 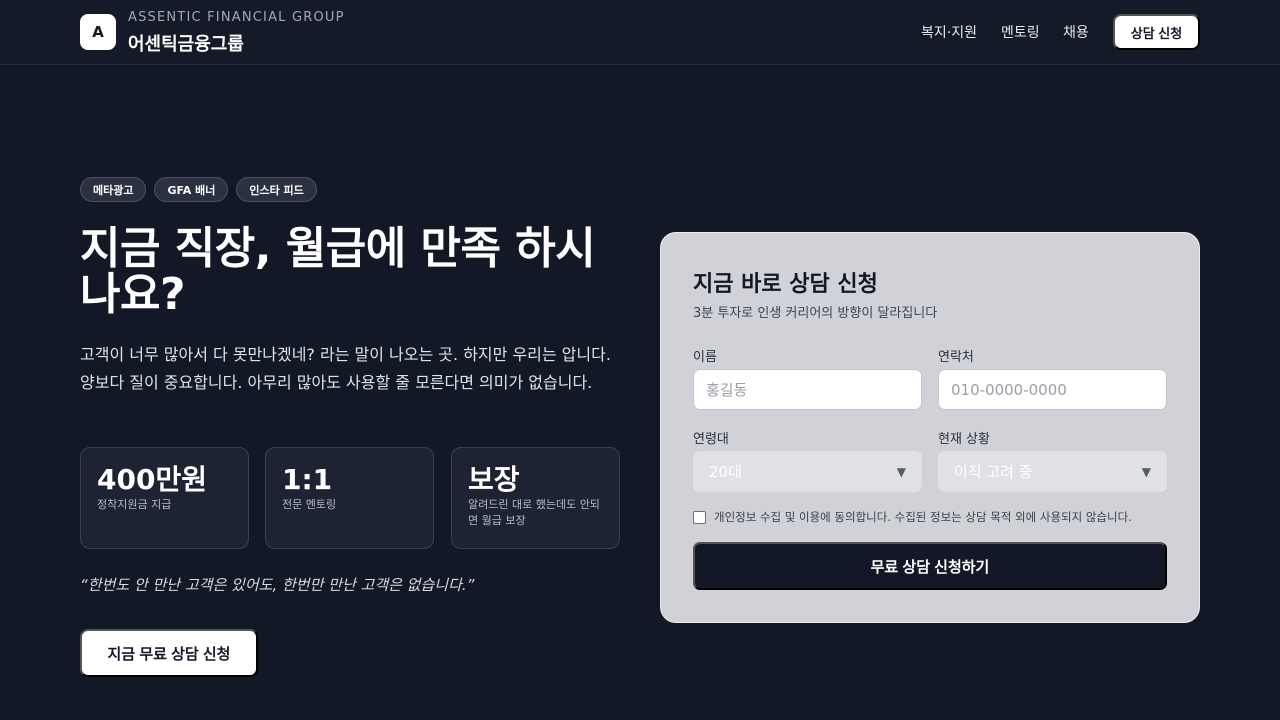 What do you see at coordinates (191, 189) in the screenshot?
I see `chip-gfa-banner: GFA 배너` at bounding box center [191, 189].